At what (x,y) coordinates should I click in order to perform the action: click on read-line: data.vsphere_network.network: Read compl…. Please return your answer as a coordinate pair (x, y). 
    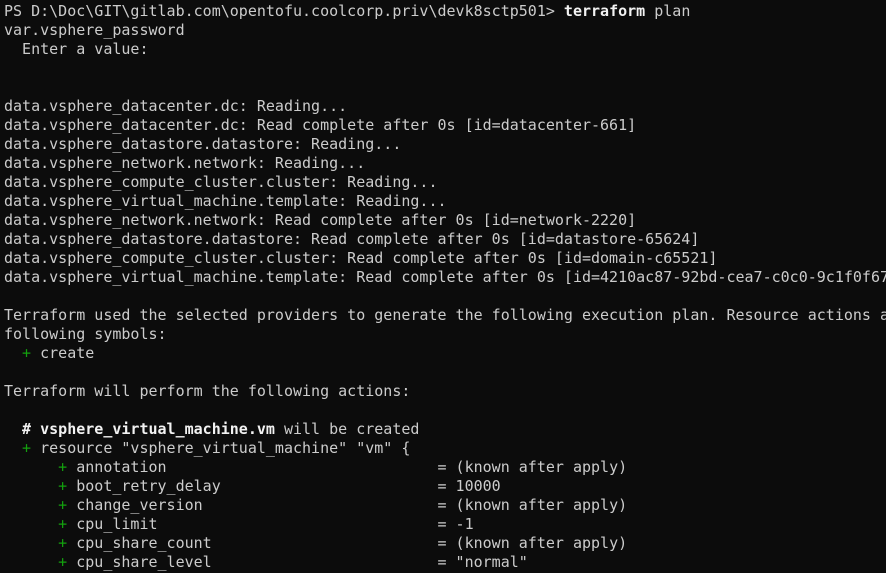
    Looking at the image, I should click on (320, 220).